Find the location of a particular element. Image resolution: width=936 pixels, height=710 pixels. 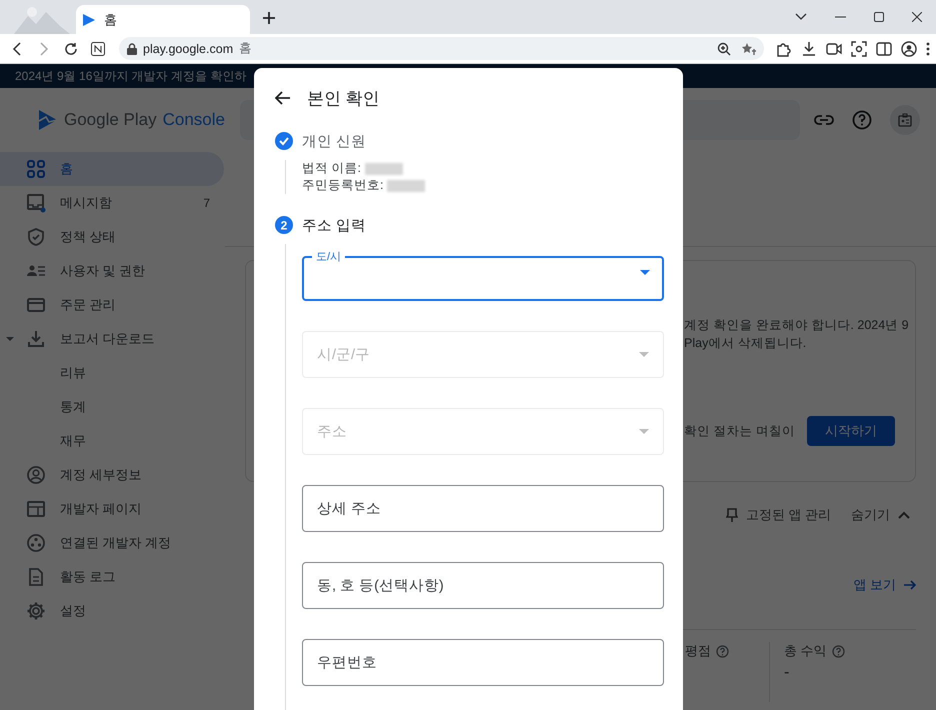

dropdown-field: 시/군/구 is located at coordinates (483, 354).